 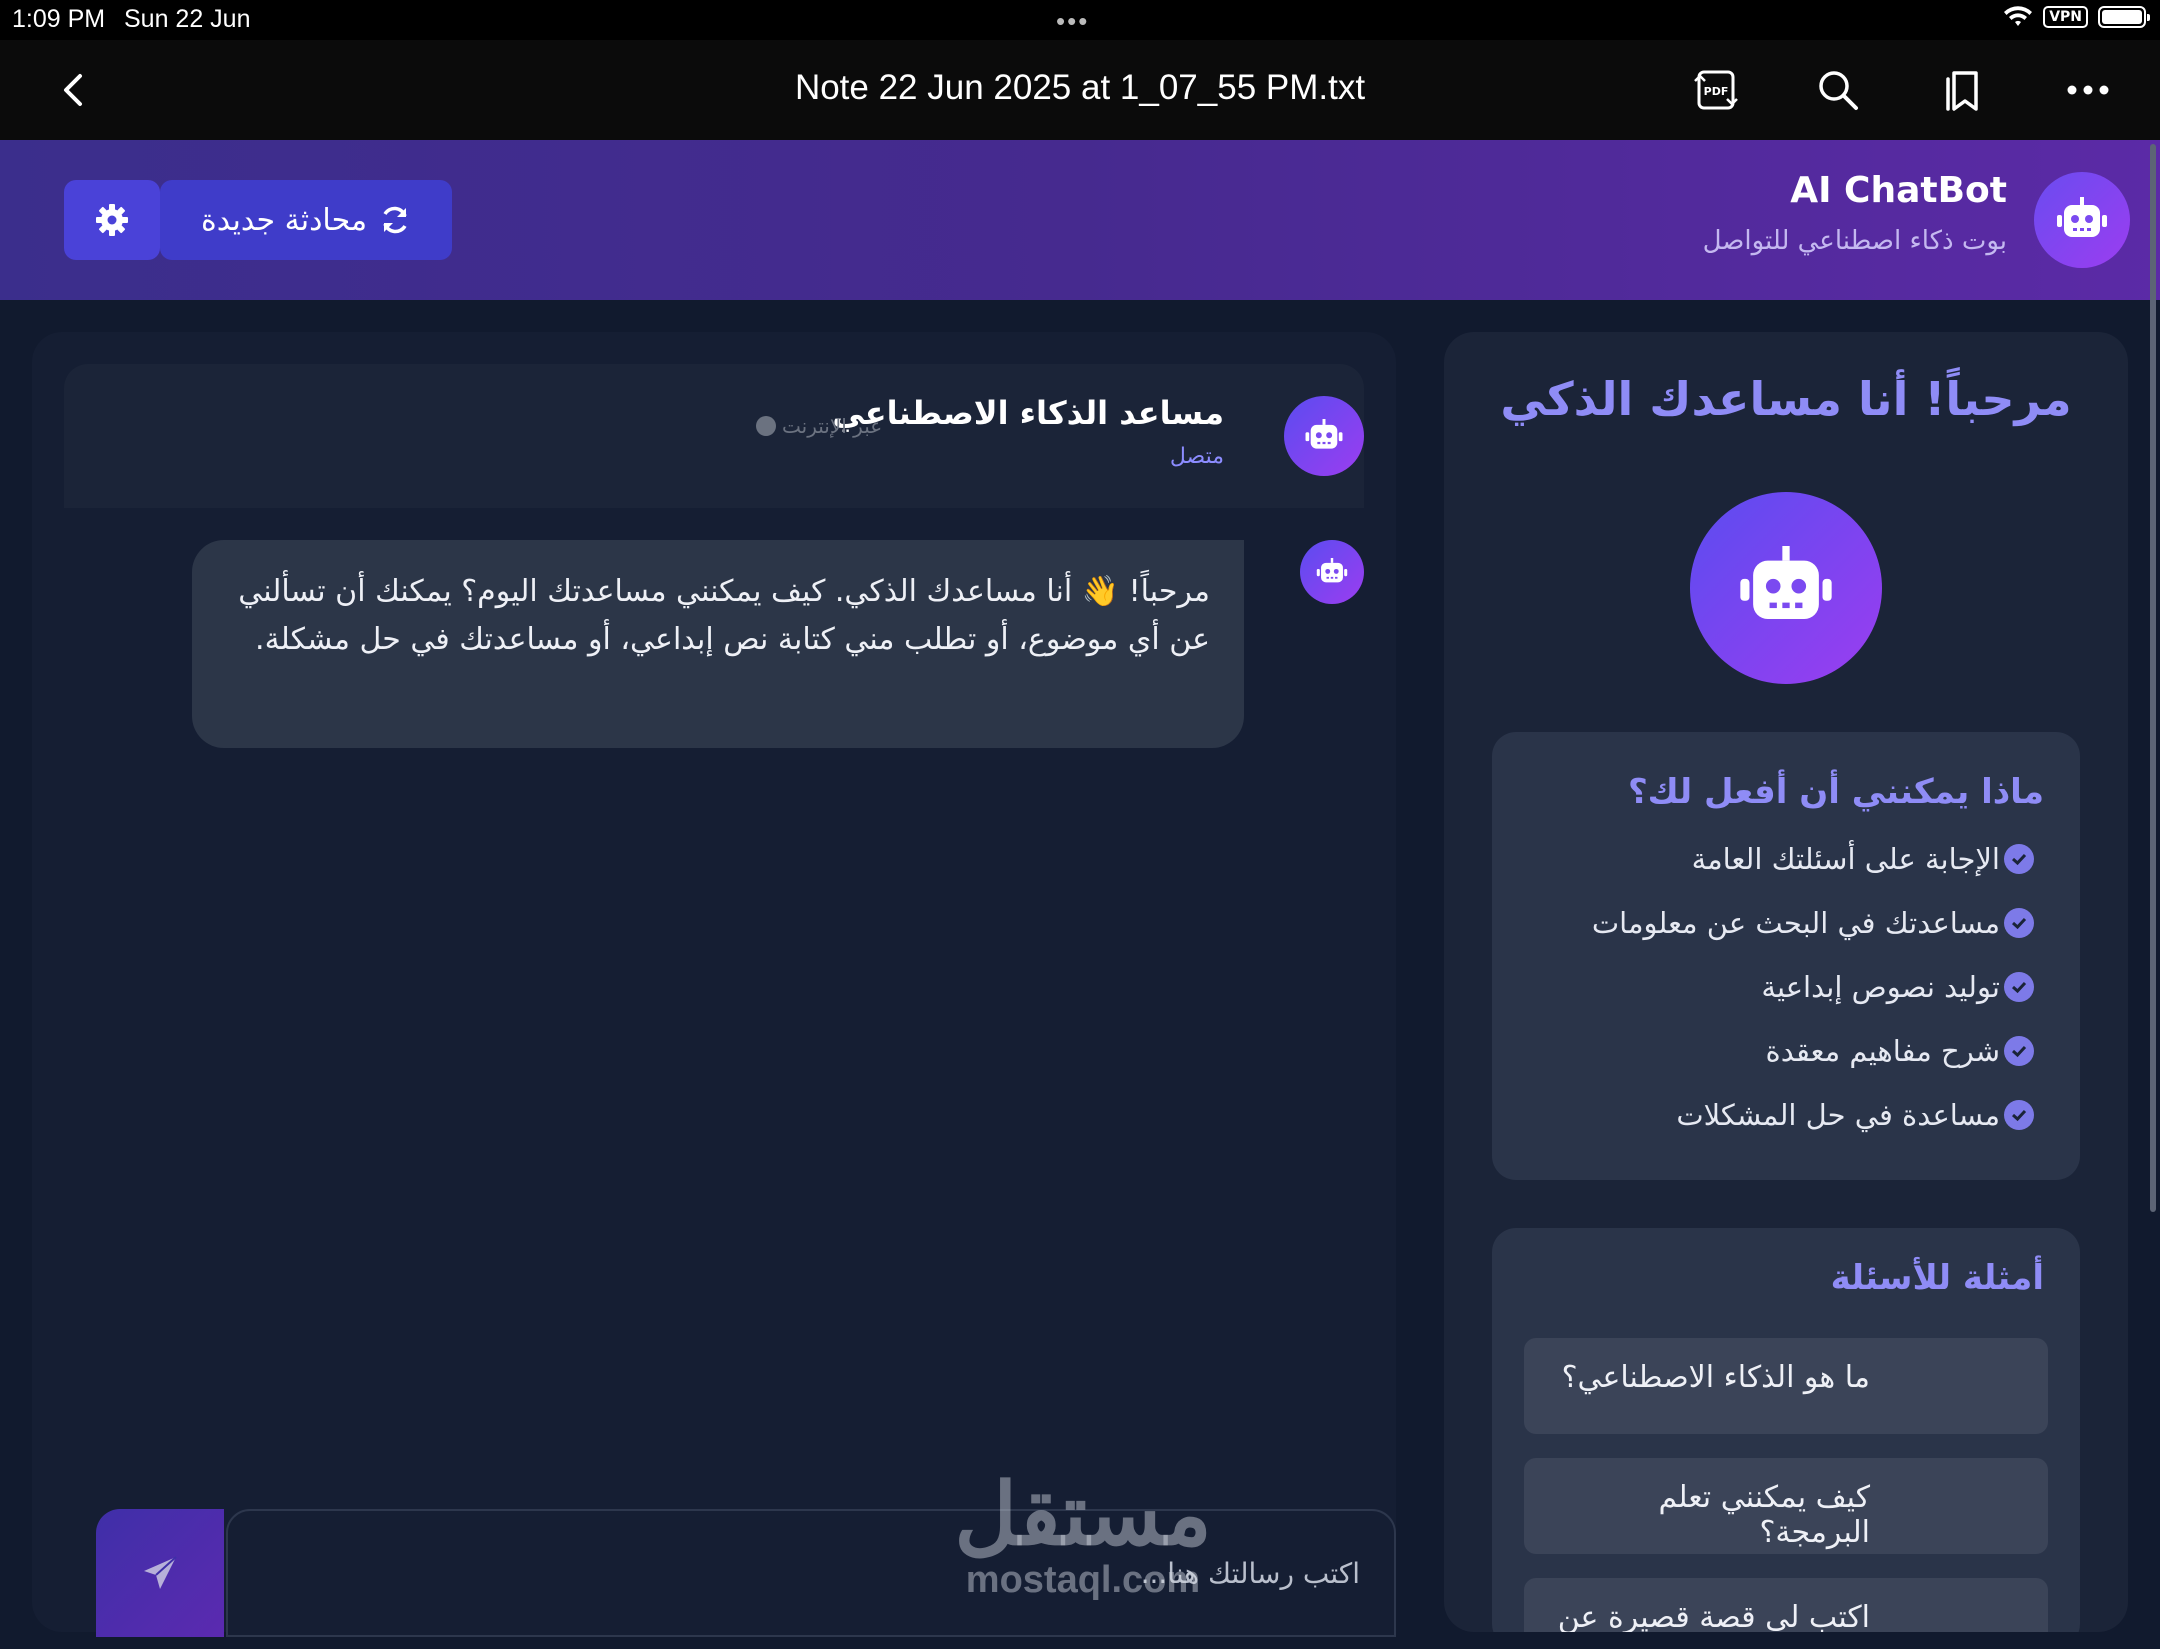 I want to click on send-icon, so click(x=160, y=1572).